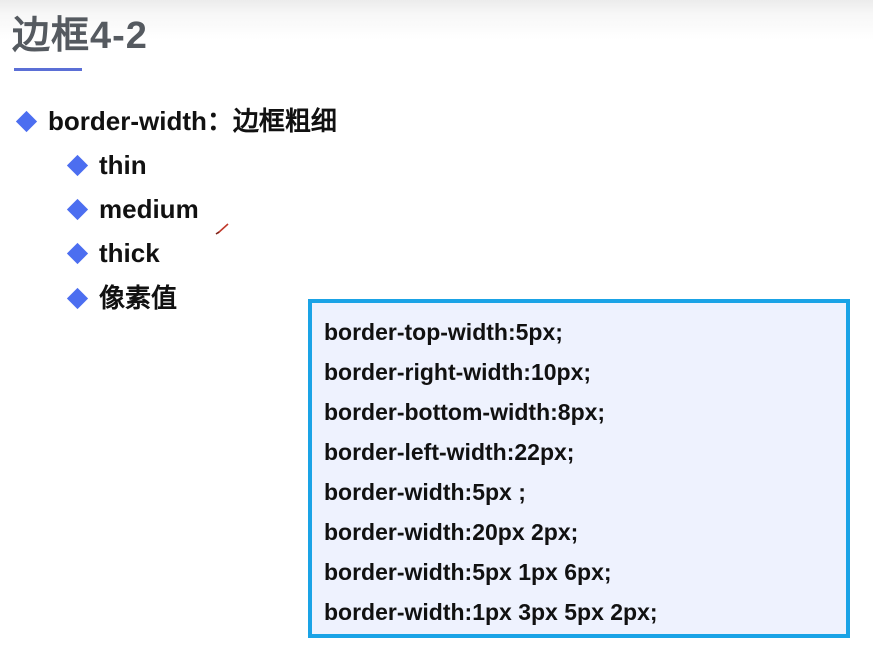 The width and height of the screenshot is (873, 654). Describe the element at coordinates (443, 332) in the screenshot. I see `code-line: border-top-width:5px;` at that location.